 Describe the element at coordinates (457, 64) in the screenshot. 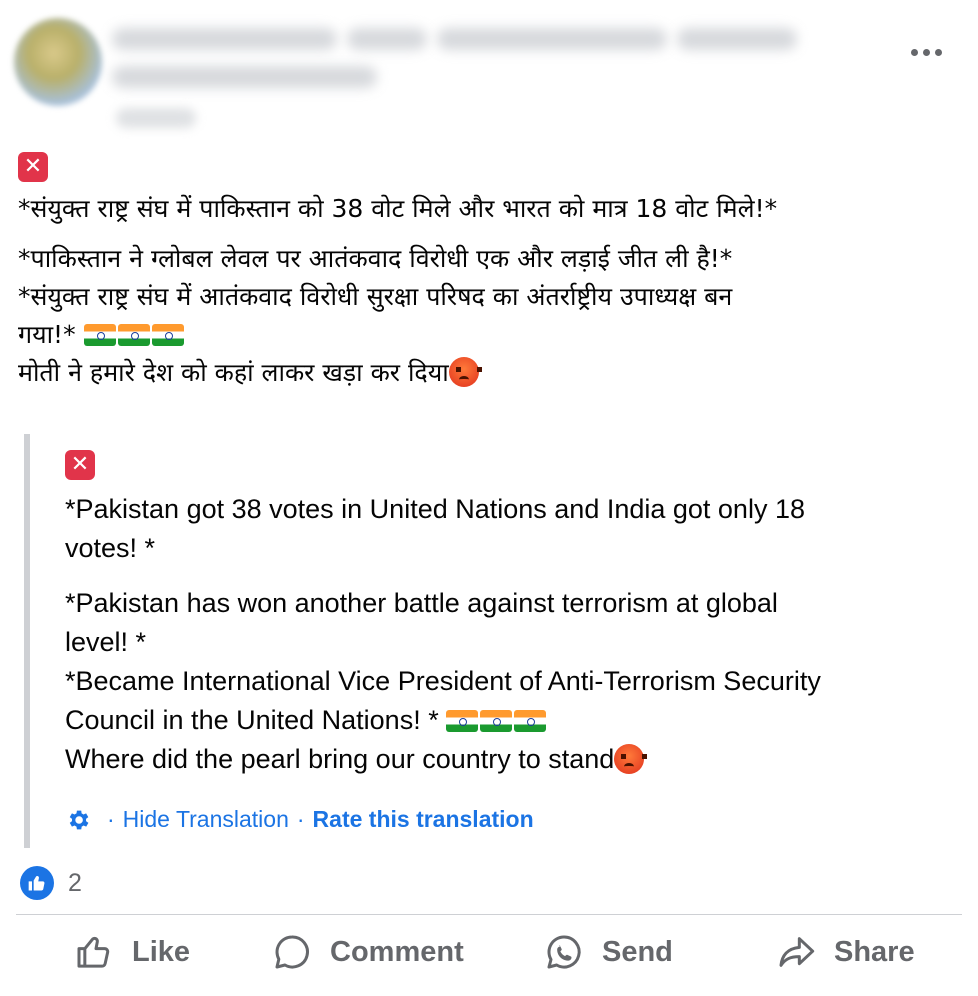

I see `author-info-blurred` at that location.